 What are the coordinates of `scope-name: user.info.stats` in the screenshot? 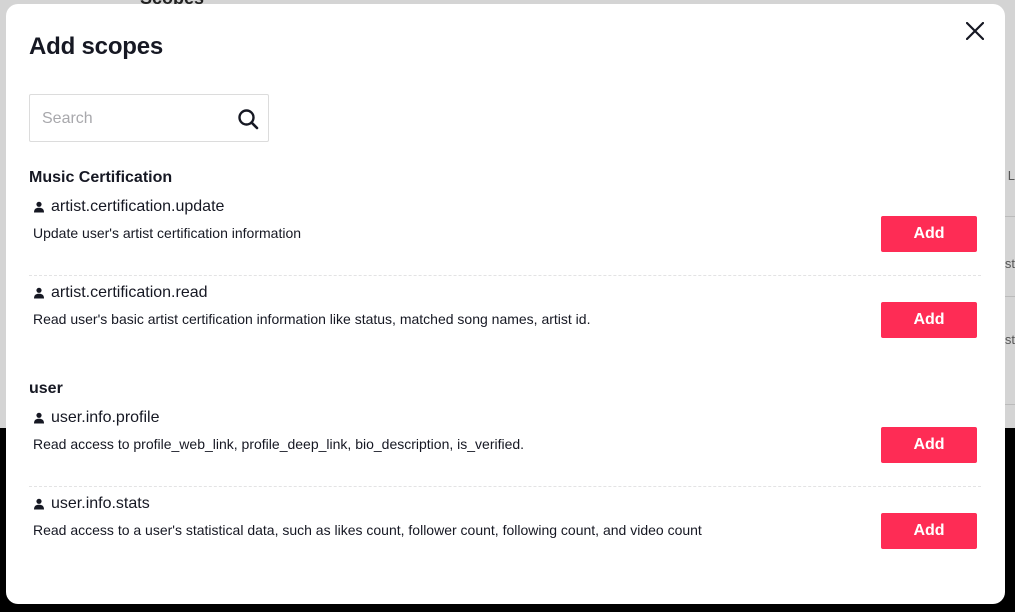 It's located at (91, 504).